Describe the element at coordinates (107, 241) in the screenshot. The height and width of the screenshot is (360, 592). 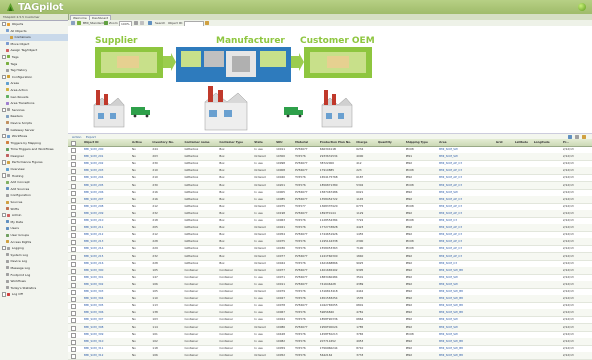
I see `table-cell: BMI_SCM_213` at that location.